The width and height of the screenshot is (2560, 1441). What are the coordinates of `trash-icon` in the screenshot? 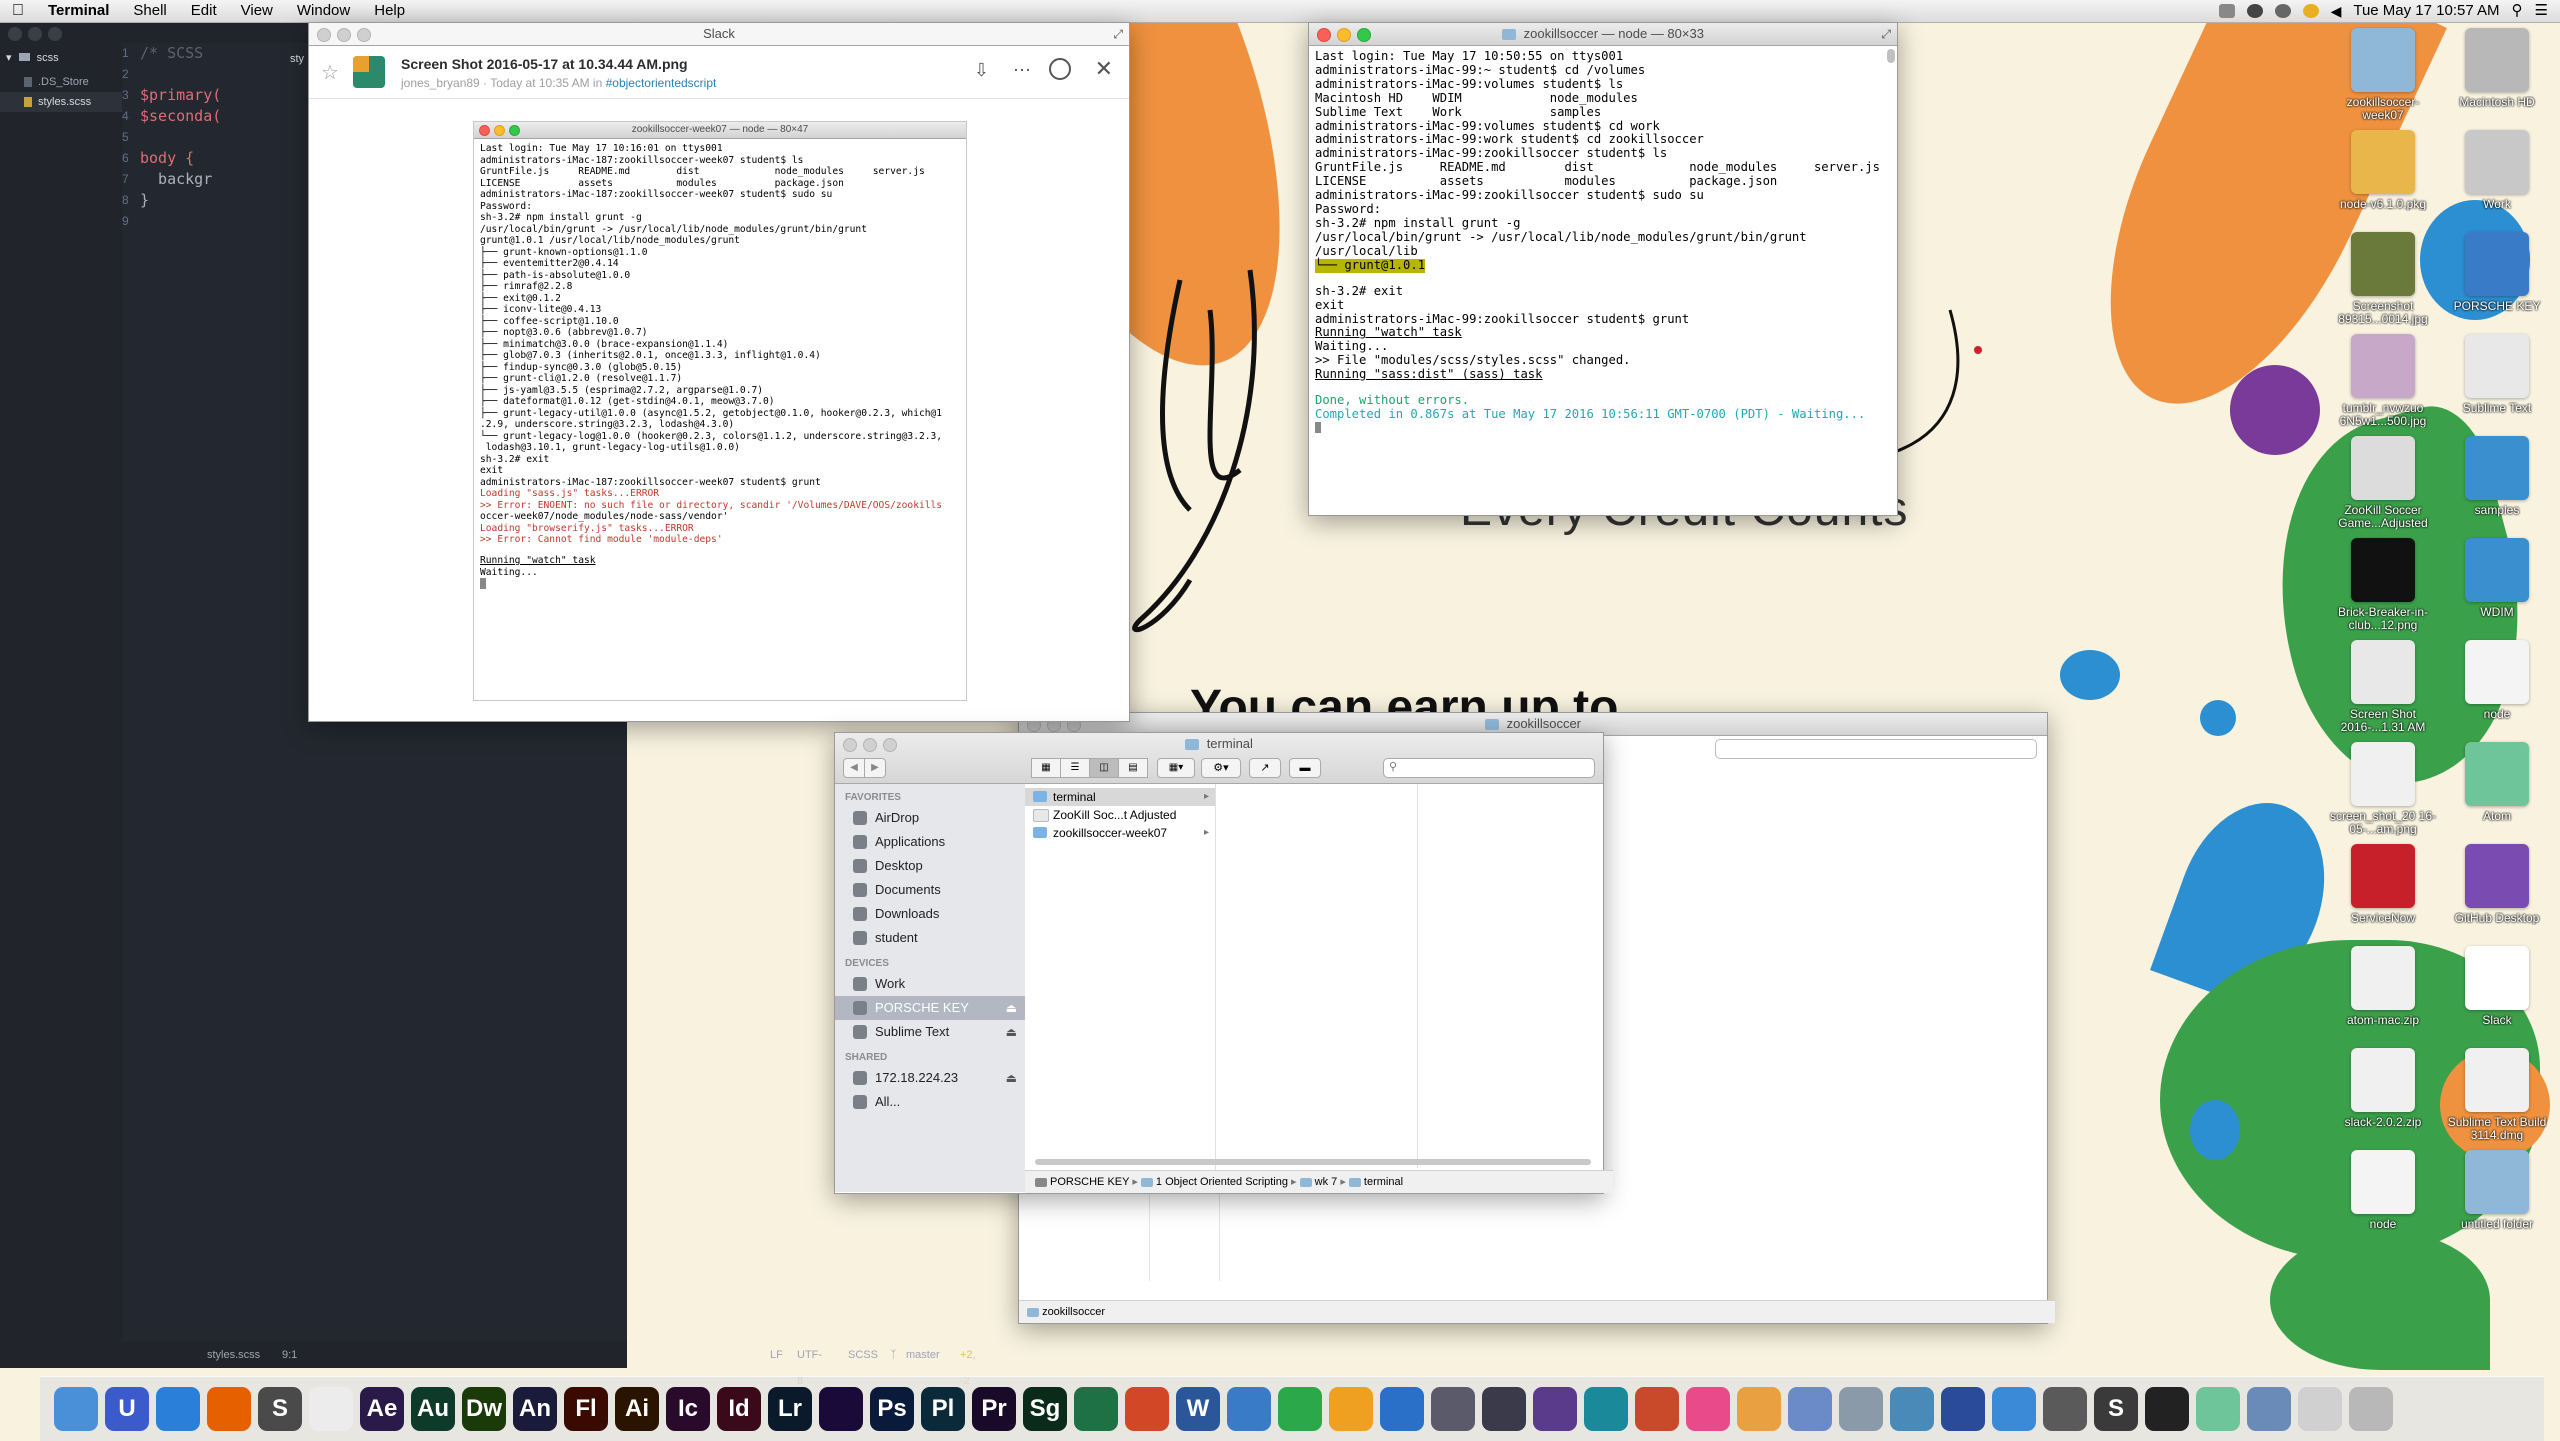 It's located at (2371, 1409).